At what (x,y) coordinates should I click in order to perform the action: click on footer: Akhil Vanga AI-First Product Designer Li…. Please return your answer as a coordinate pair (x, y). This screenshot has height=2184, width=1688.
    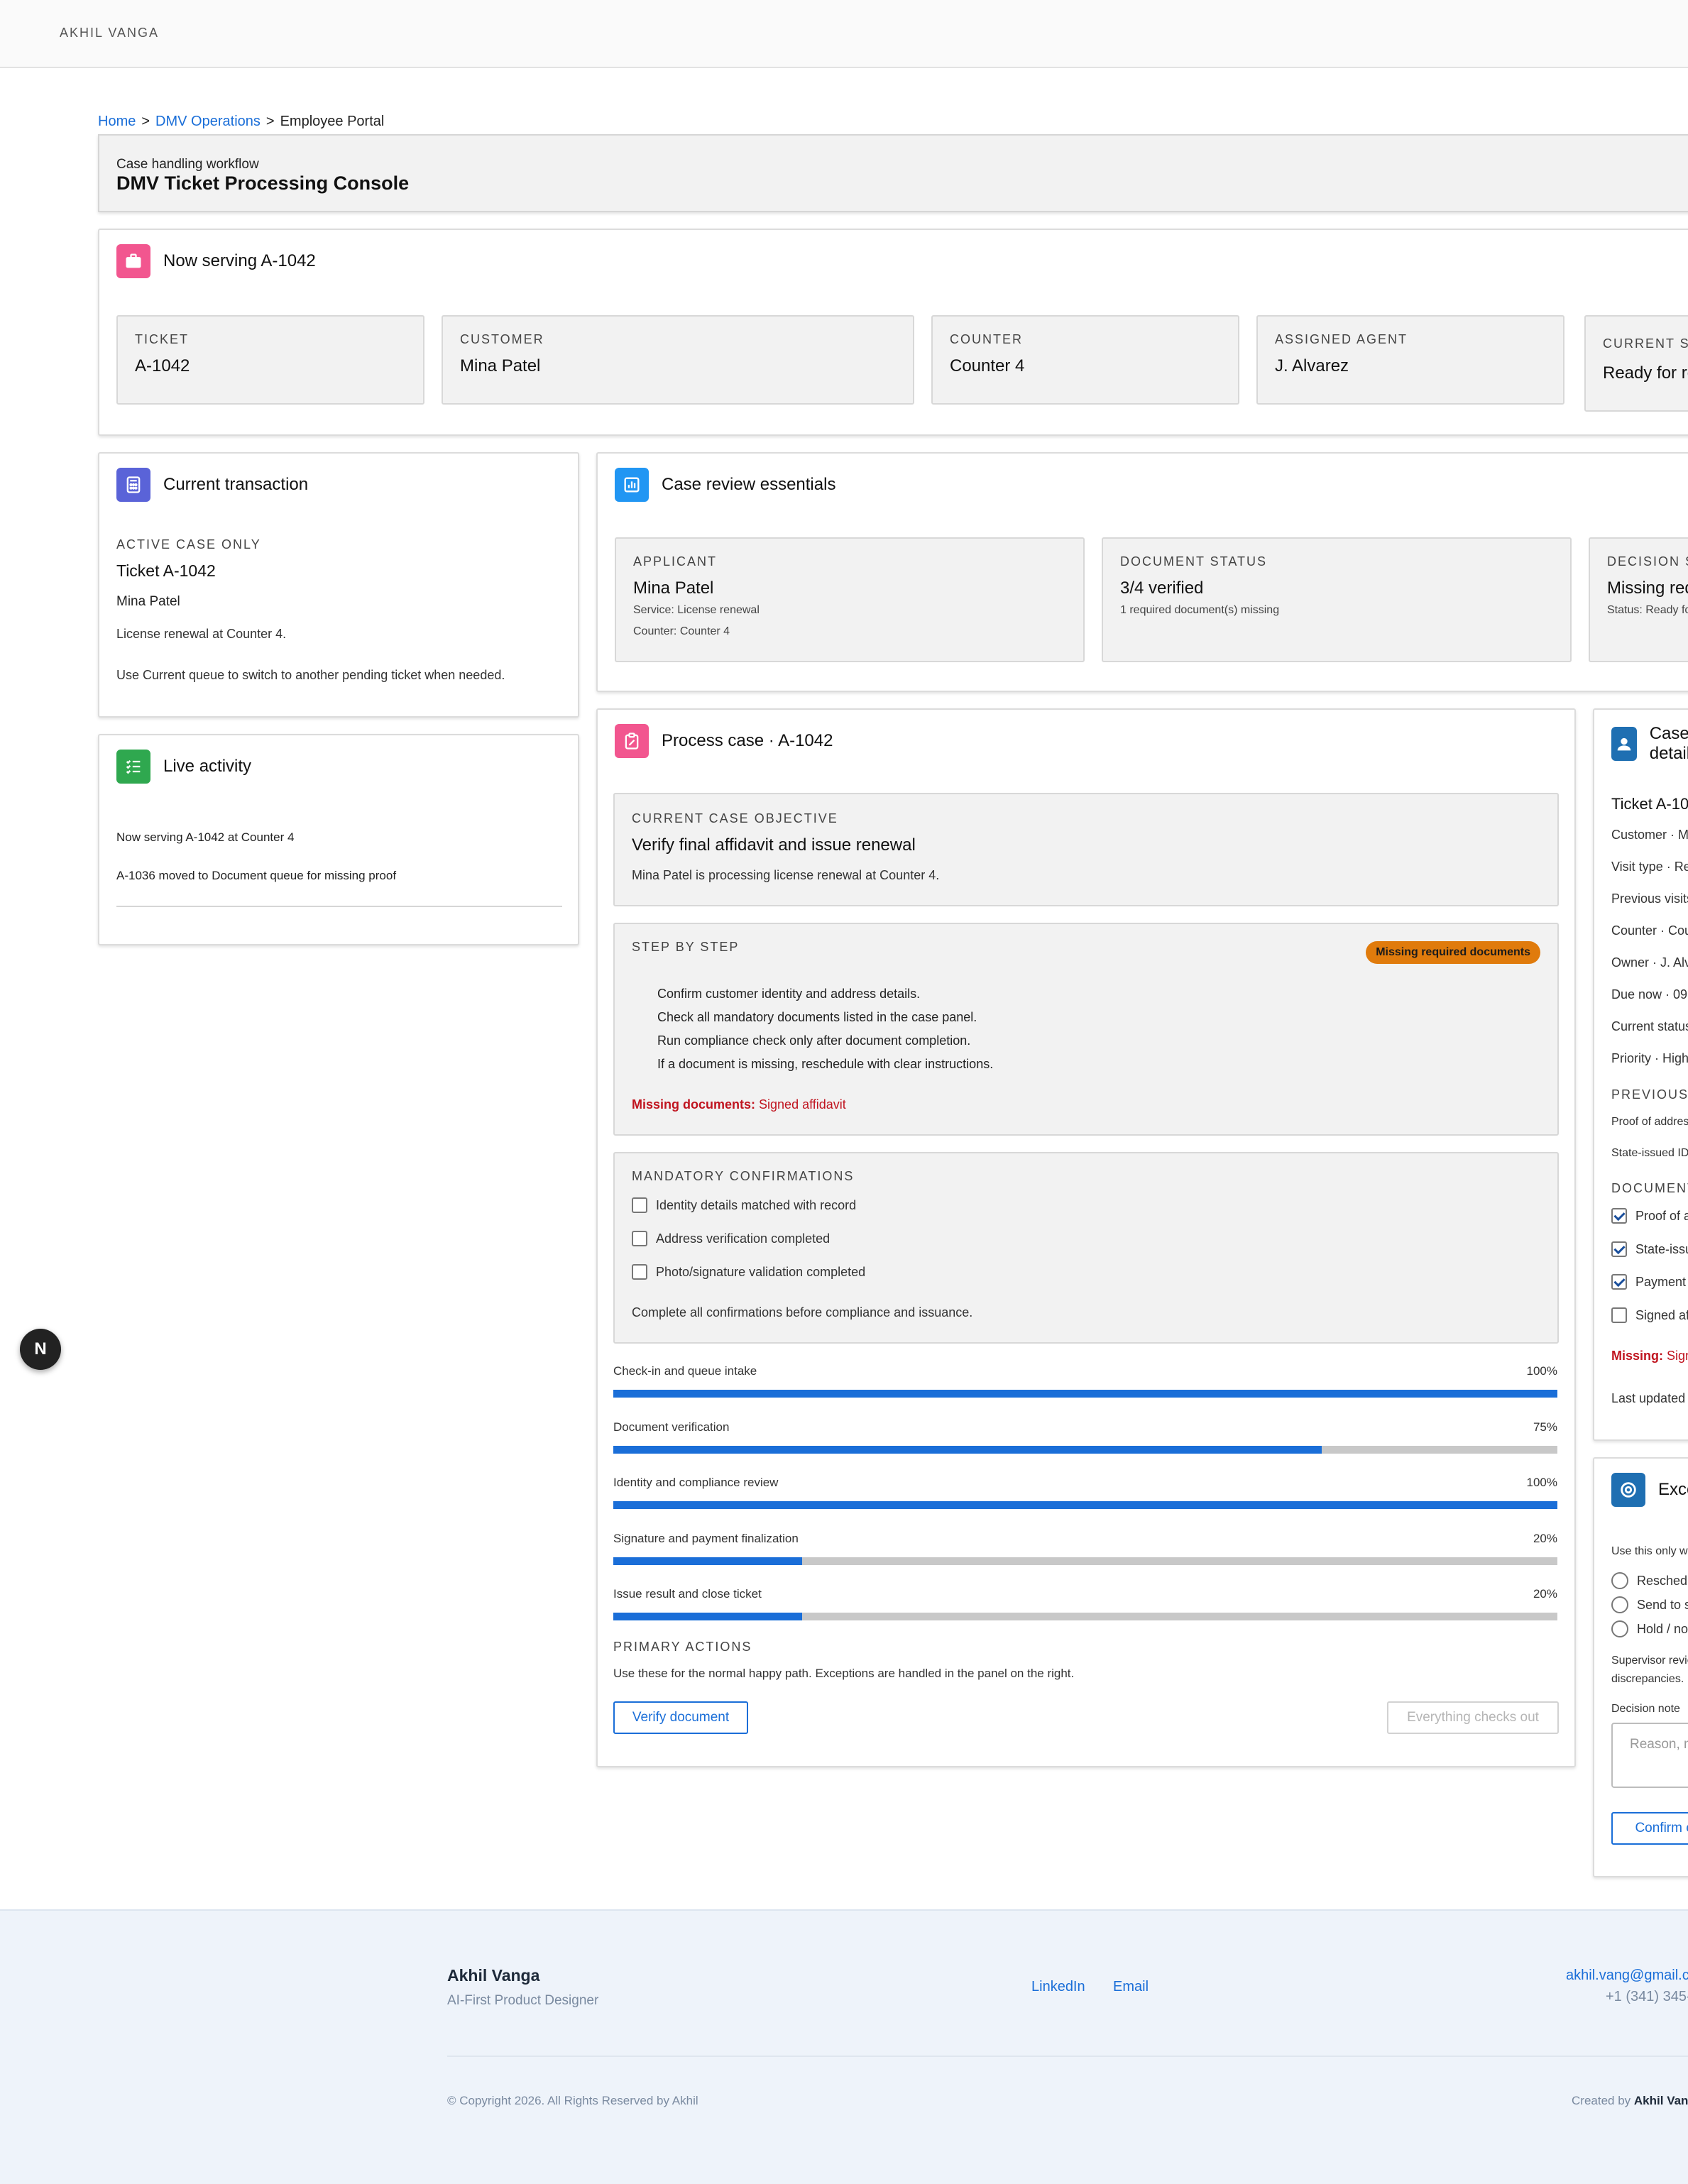
    Looking at the image, I should click on (844, 2047).